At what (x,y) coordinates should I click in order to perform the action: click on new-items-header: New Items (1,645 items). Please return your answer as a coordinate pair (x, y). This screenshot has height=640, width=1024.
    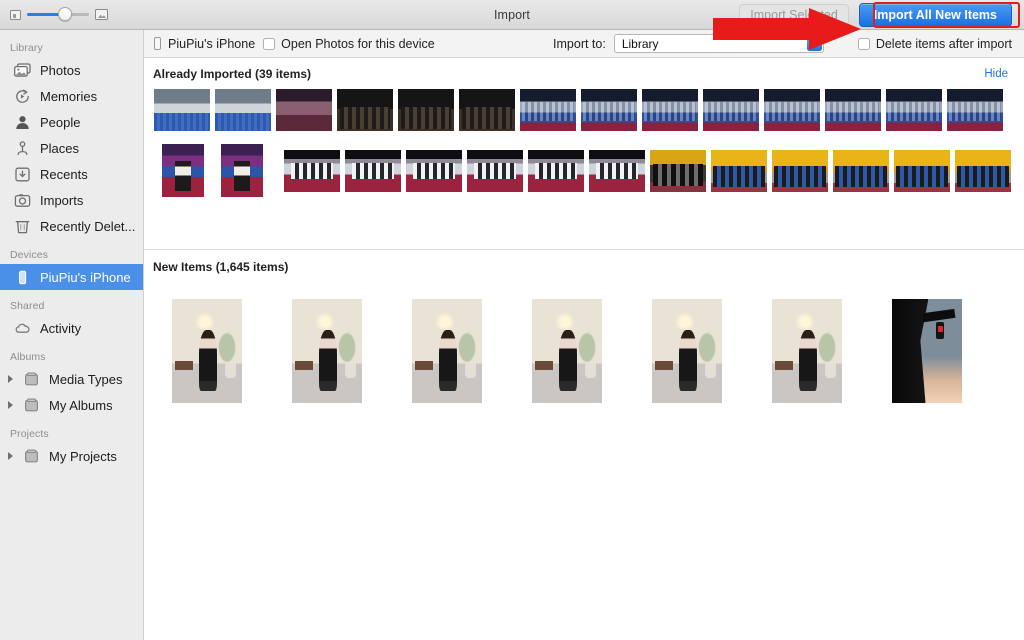
    Looking at the image, I should click on (584, 265).